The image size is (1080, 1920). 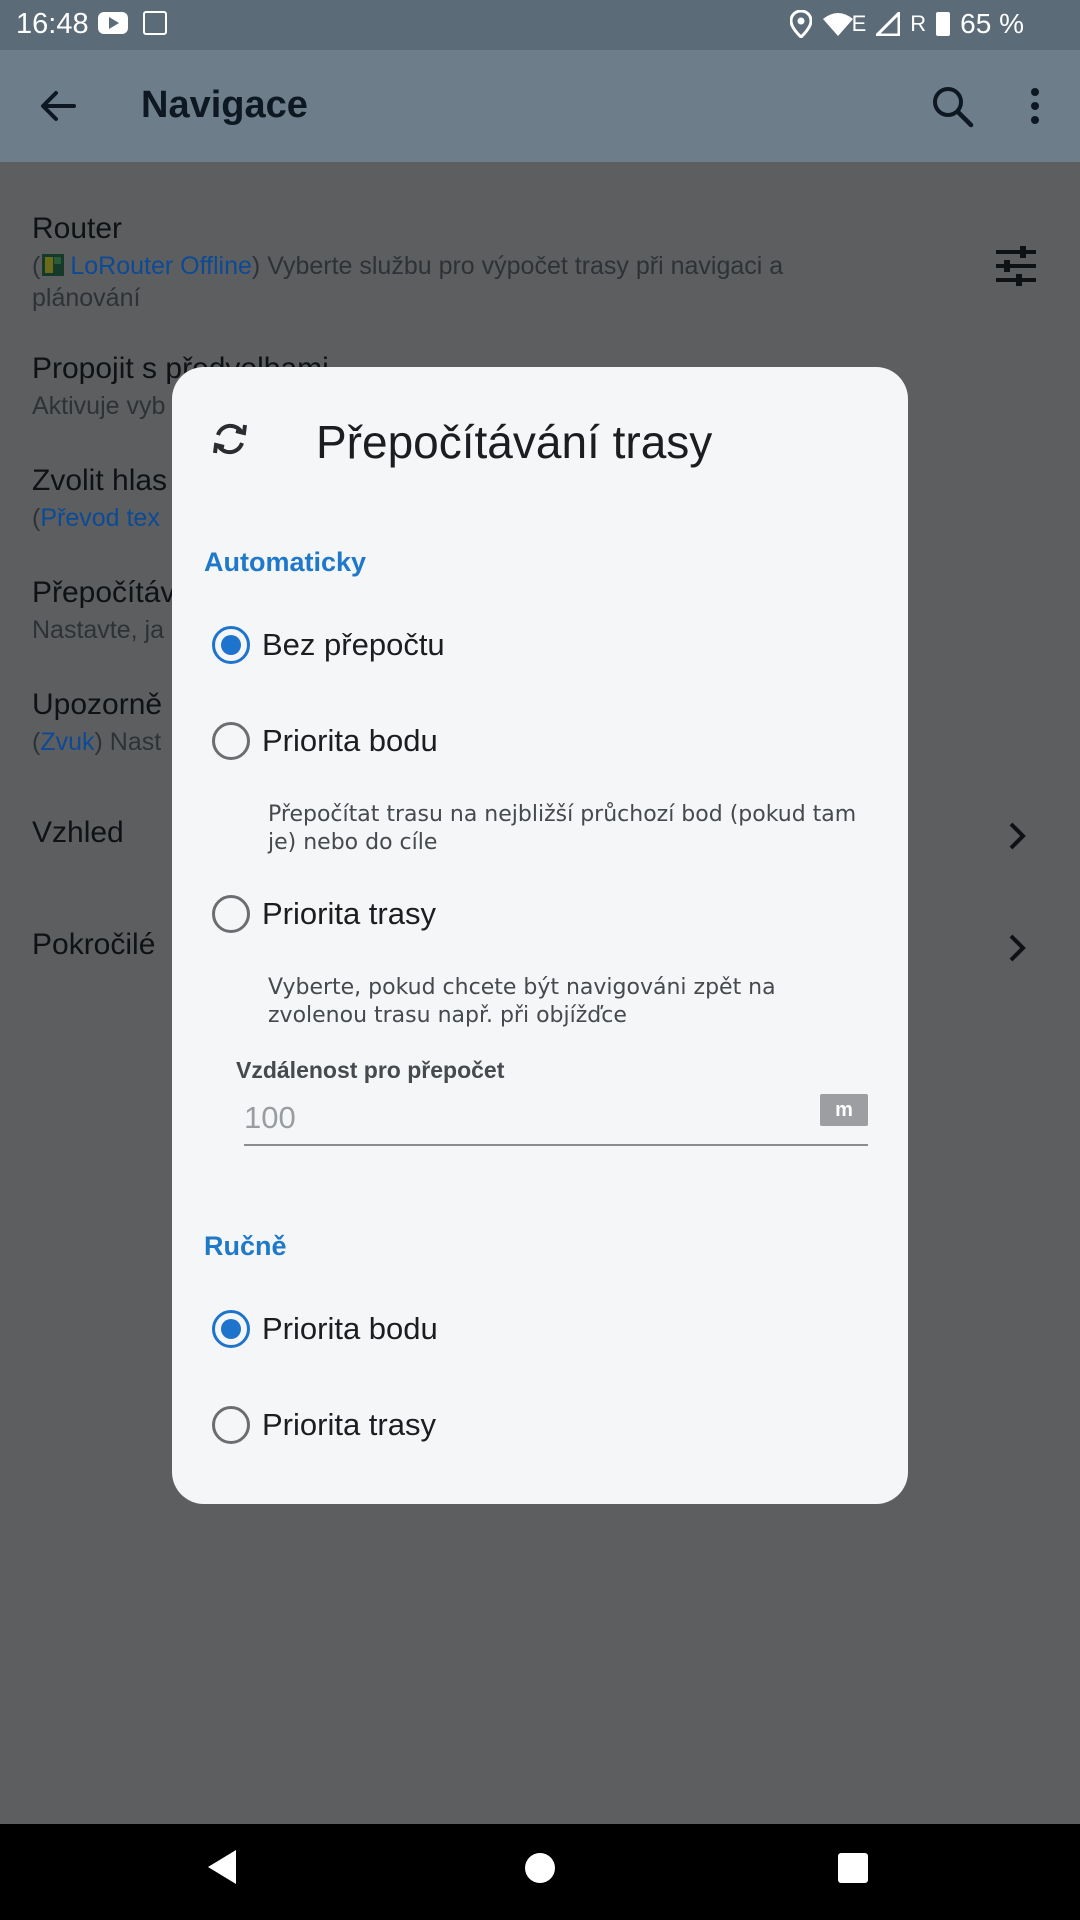 I want to click on distance-value: 100, so click(x=270, y=1118).